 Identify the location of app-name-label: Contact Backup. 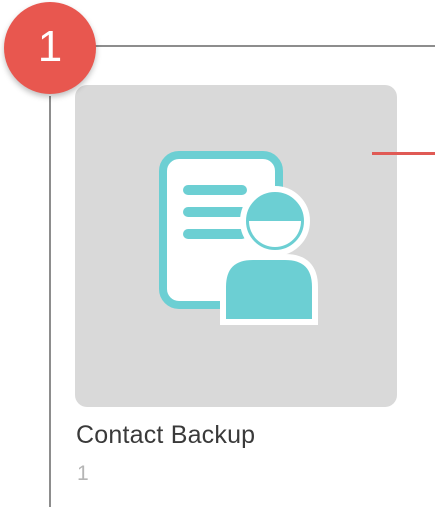
(165, 435).